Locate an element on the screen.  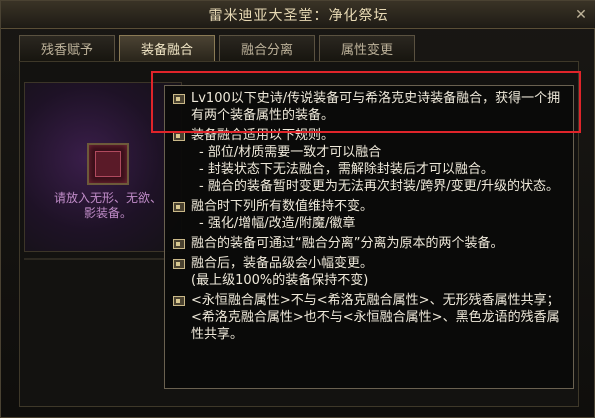
grade-change-line: 融合后，装备品级会小幅变更。 is located at coordinates (282, 263).